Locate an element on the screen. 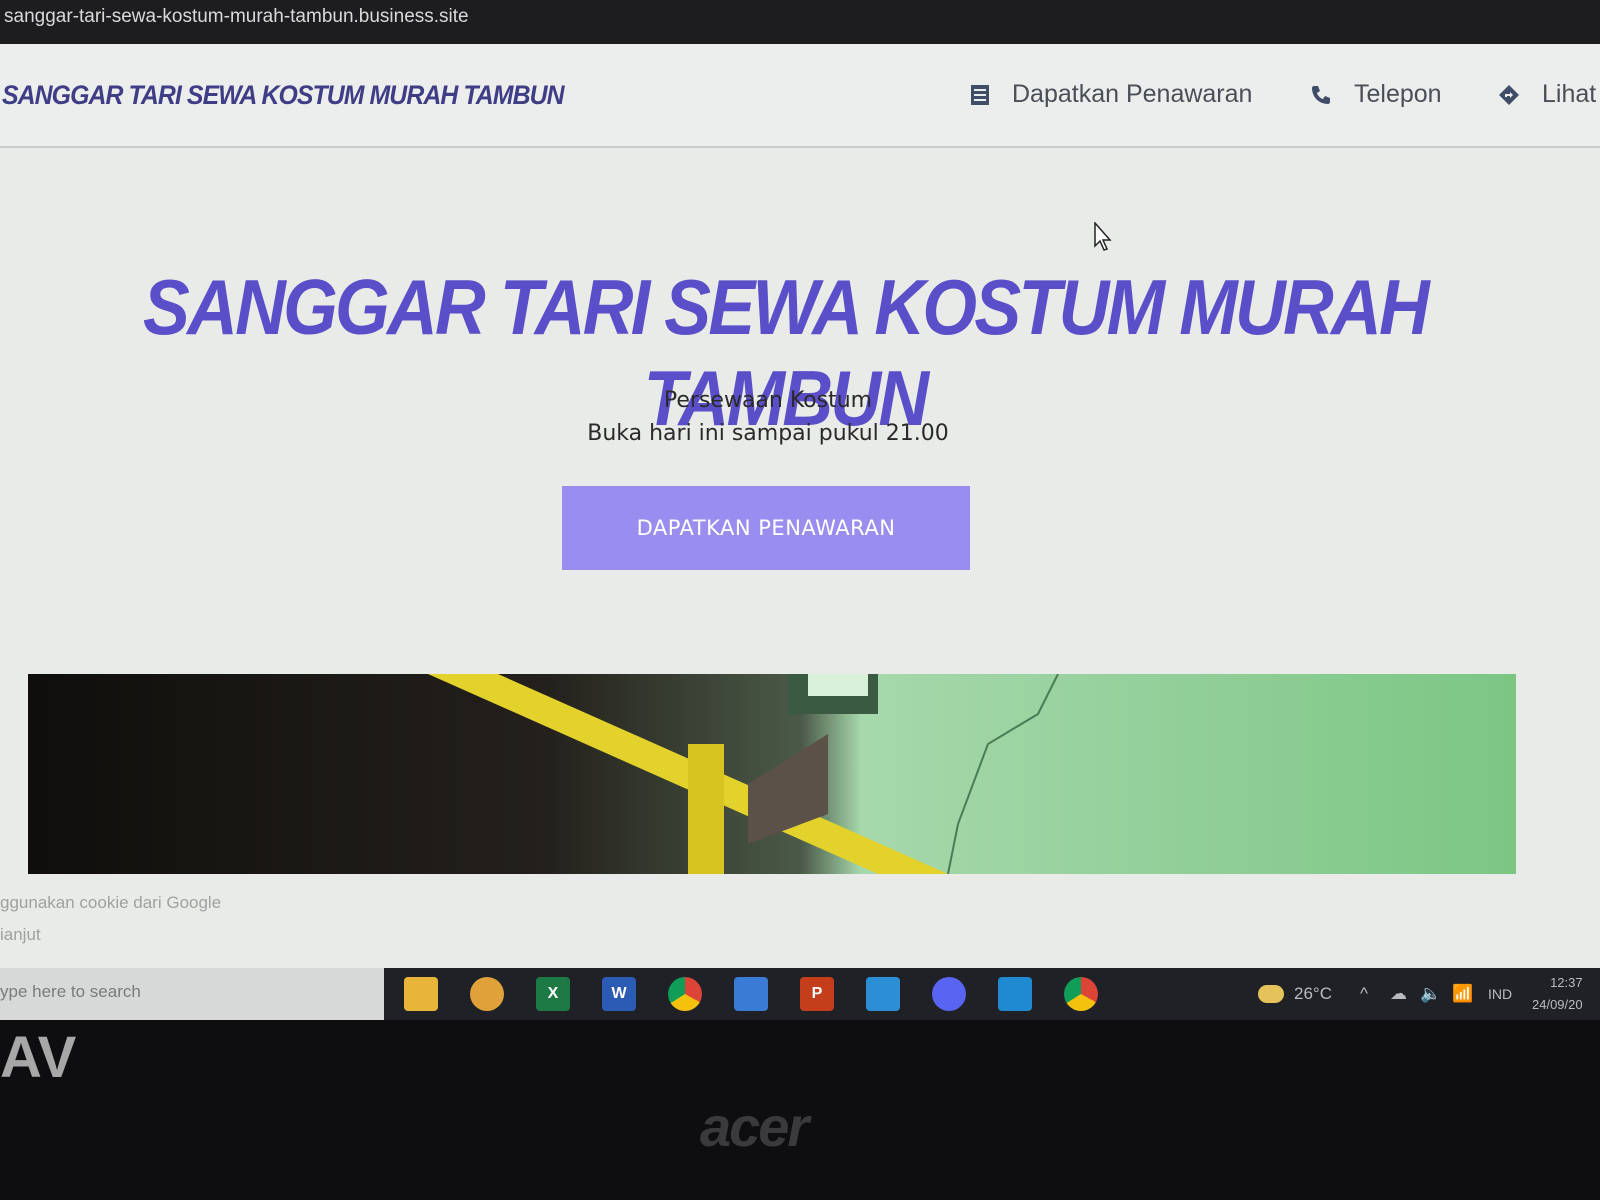 The height and width of the screenshot is (1200, 1600). nav-directions: Lihat is located at coordinates (1547, 94).